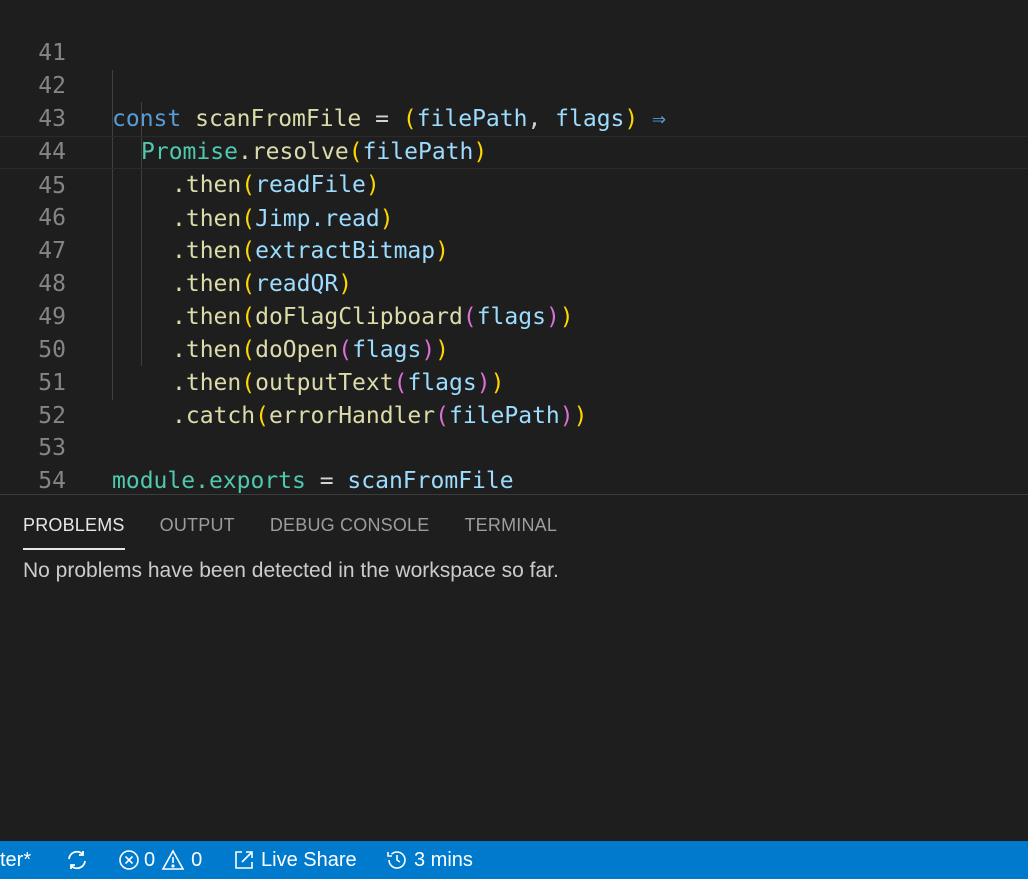 Image resolution: width=1028 pixels, height=879 pixels. What do you see at coordinates (514, 216) in the screenshot?
I see `code-line-46: 46 .then(extractBitmap)` at bounding box center [514, 216].